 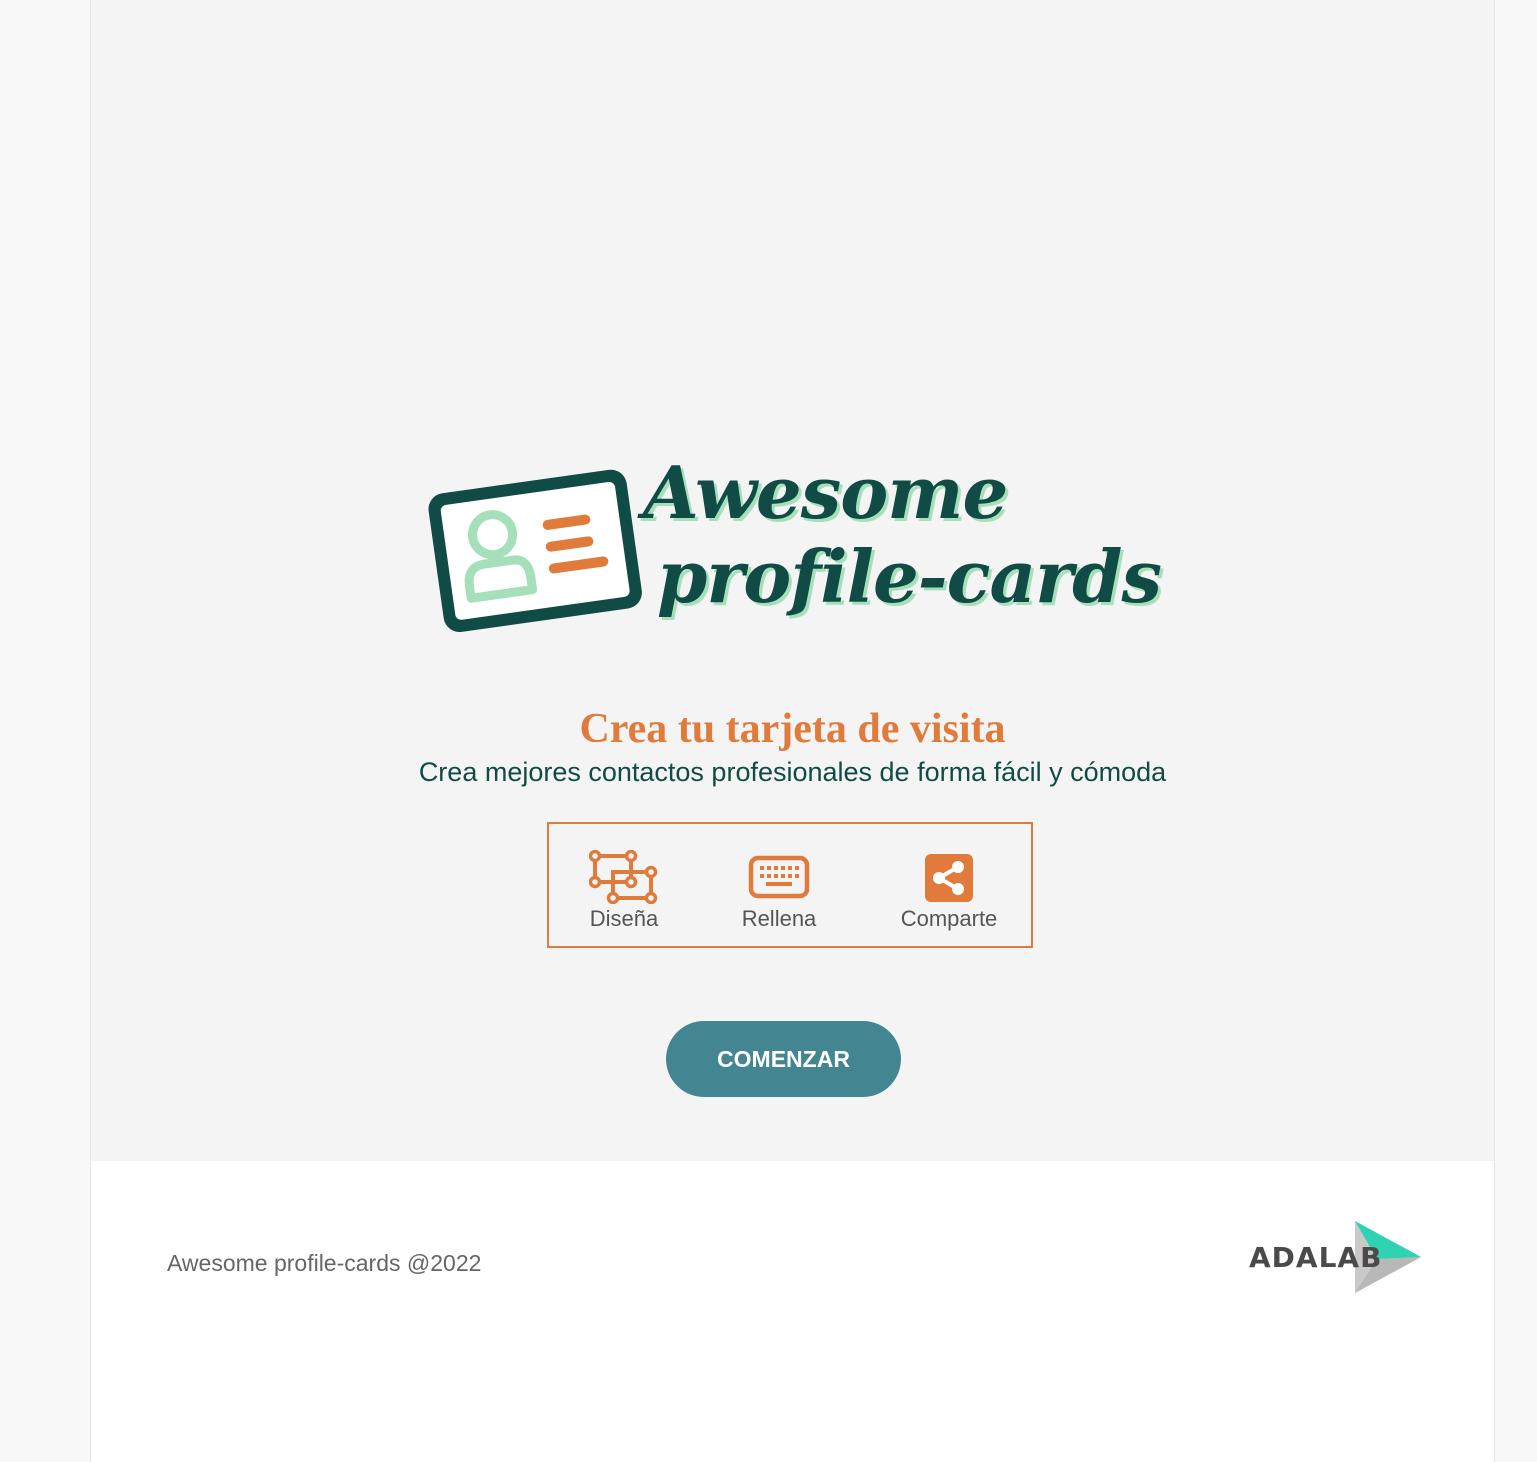 I want to click on step-label: Comparte, so click(x=949, y=918).